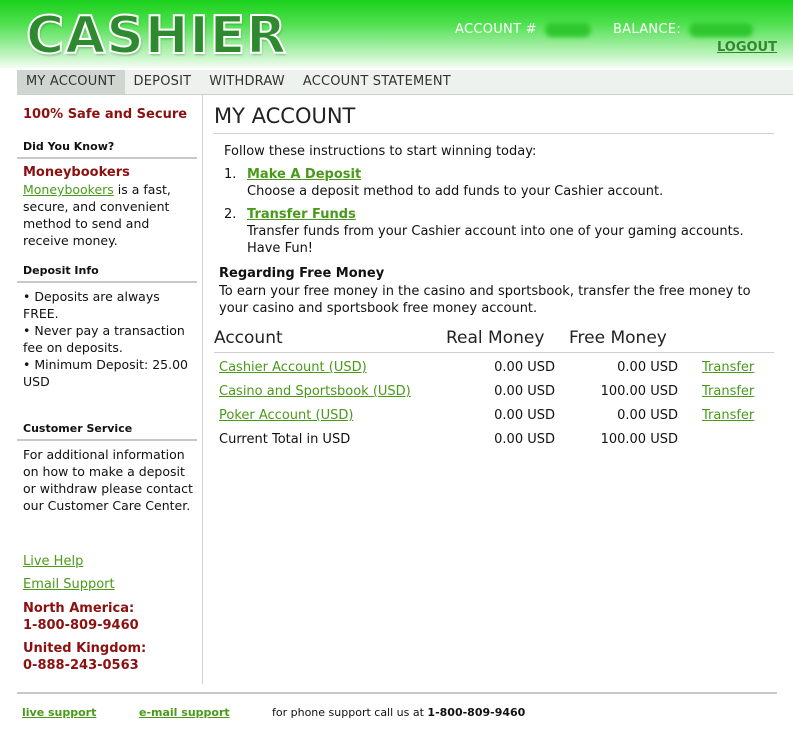  I want to click on tab-my-account: MY ACCOUNT, so click(71, 82).